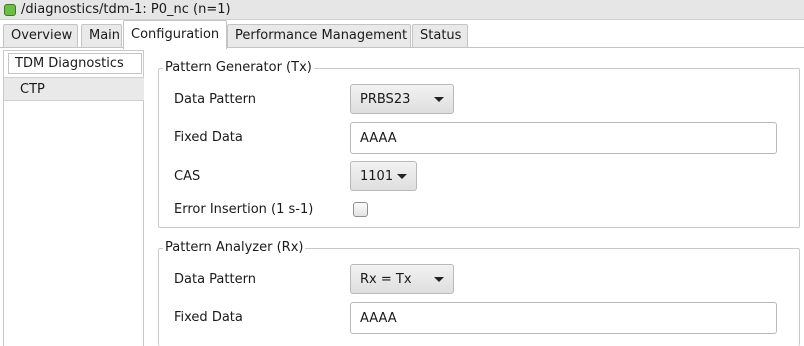 This screenshot has width=804, height=346. I want to click on status-indicator-icon, so click(10, 9).